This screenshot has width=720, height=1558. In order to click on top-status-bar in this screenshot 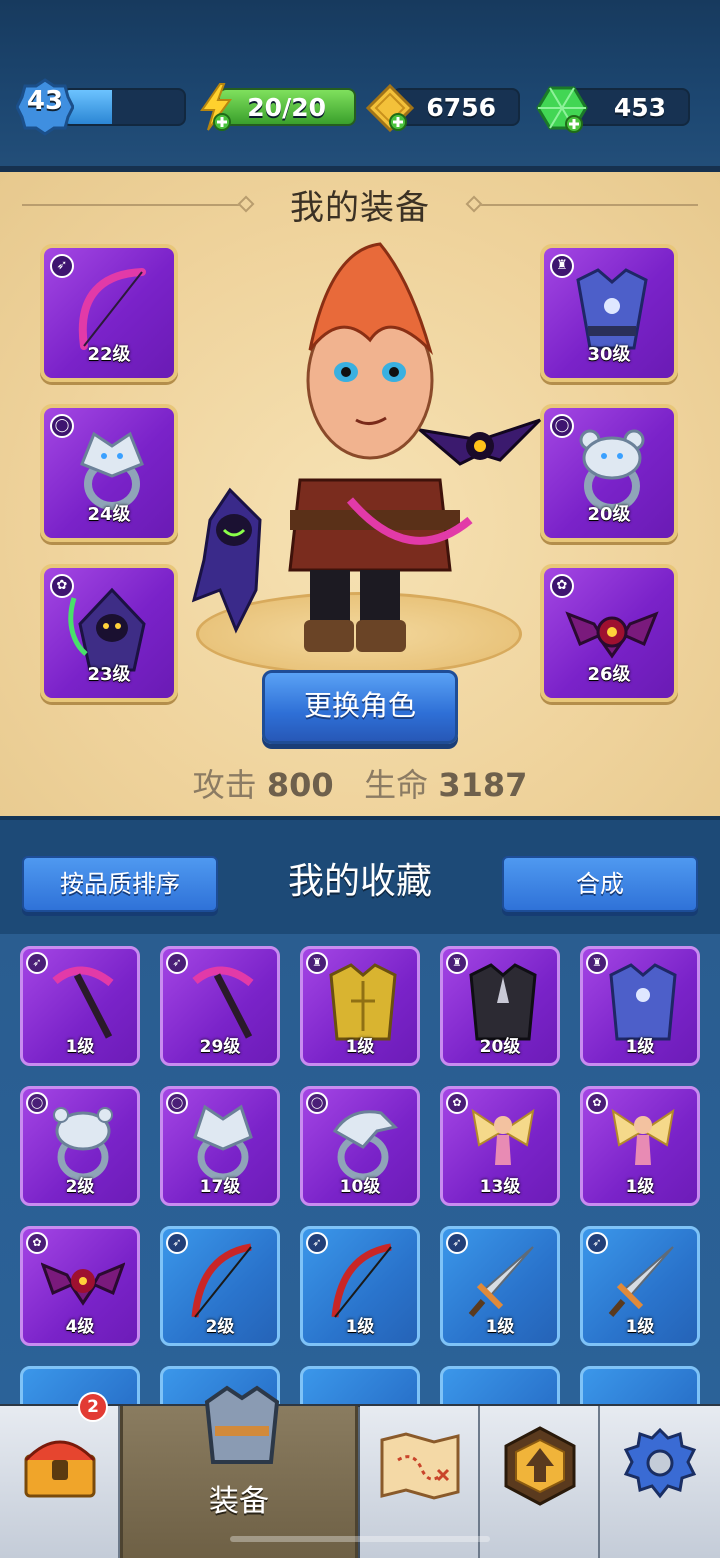, I will do `click(360, 86)`.